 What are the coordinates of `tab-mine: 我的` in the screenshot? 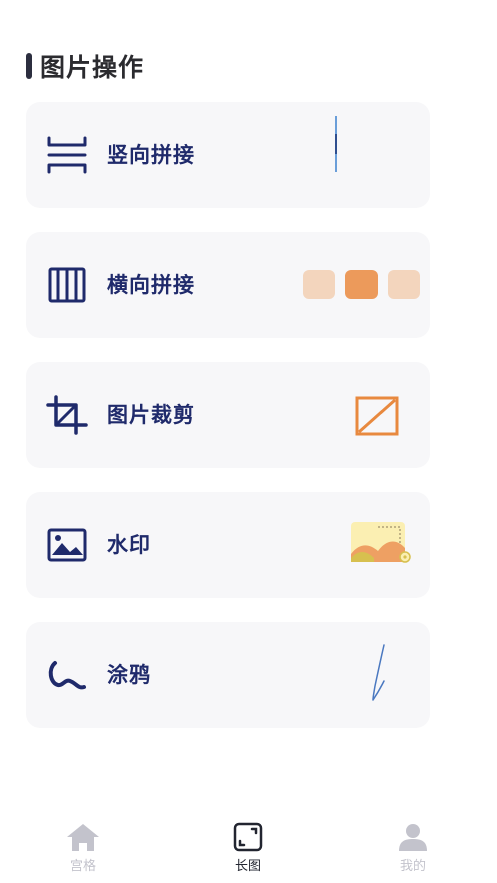 It's located at (413, 846).